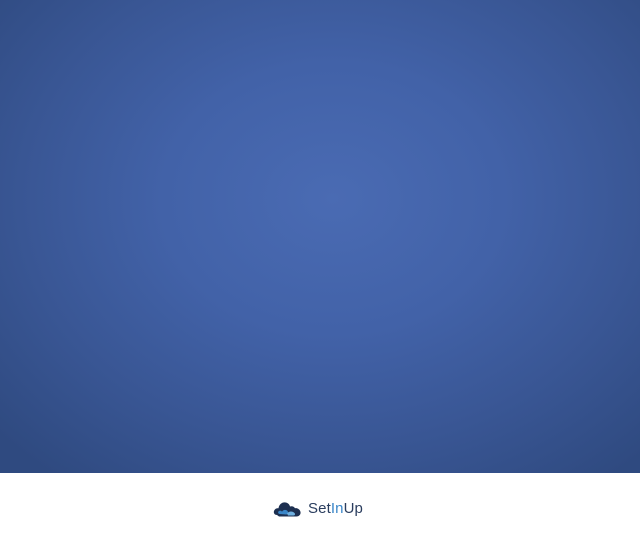 The height and width of the screenshot is (537, 640). I want to click on footer-bar: SetInUp, so click(320, 505).